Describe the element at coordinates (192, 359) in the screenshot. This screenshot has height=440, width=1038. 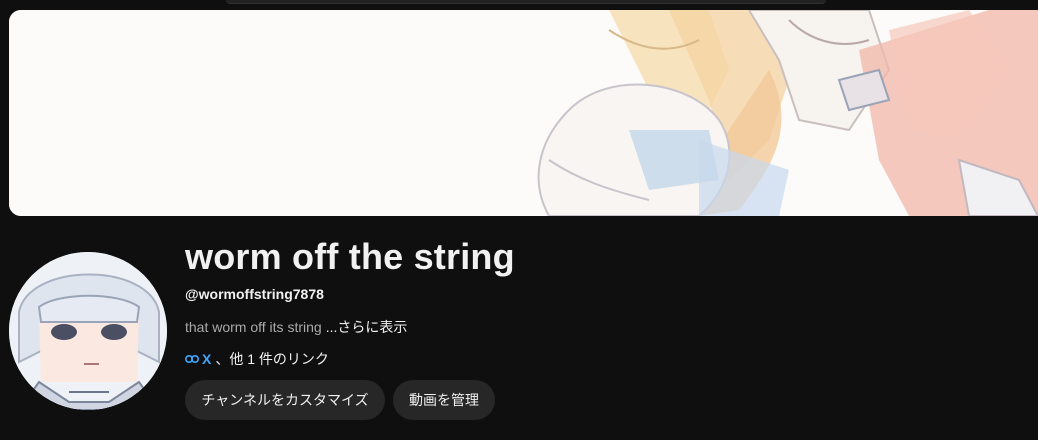
I see `link-icon` at that location.